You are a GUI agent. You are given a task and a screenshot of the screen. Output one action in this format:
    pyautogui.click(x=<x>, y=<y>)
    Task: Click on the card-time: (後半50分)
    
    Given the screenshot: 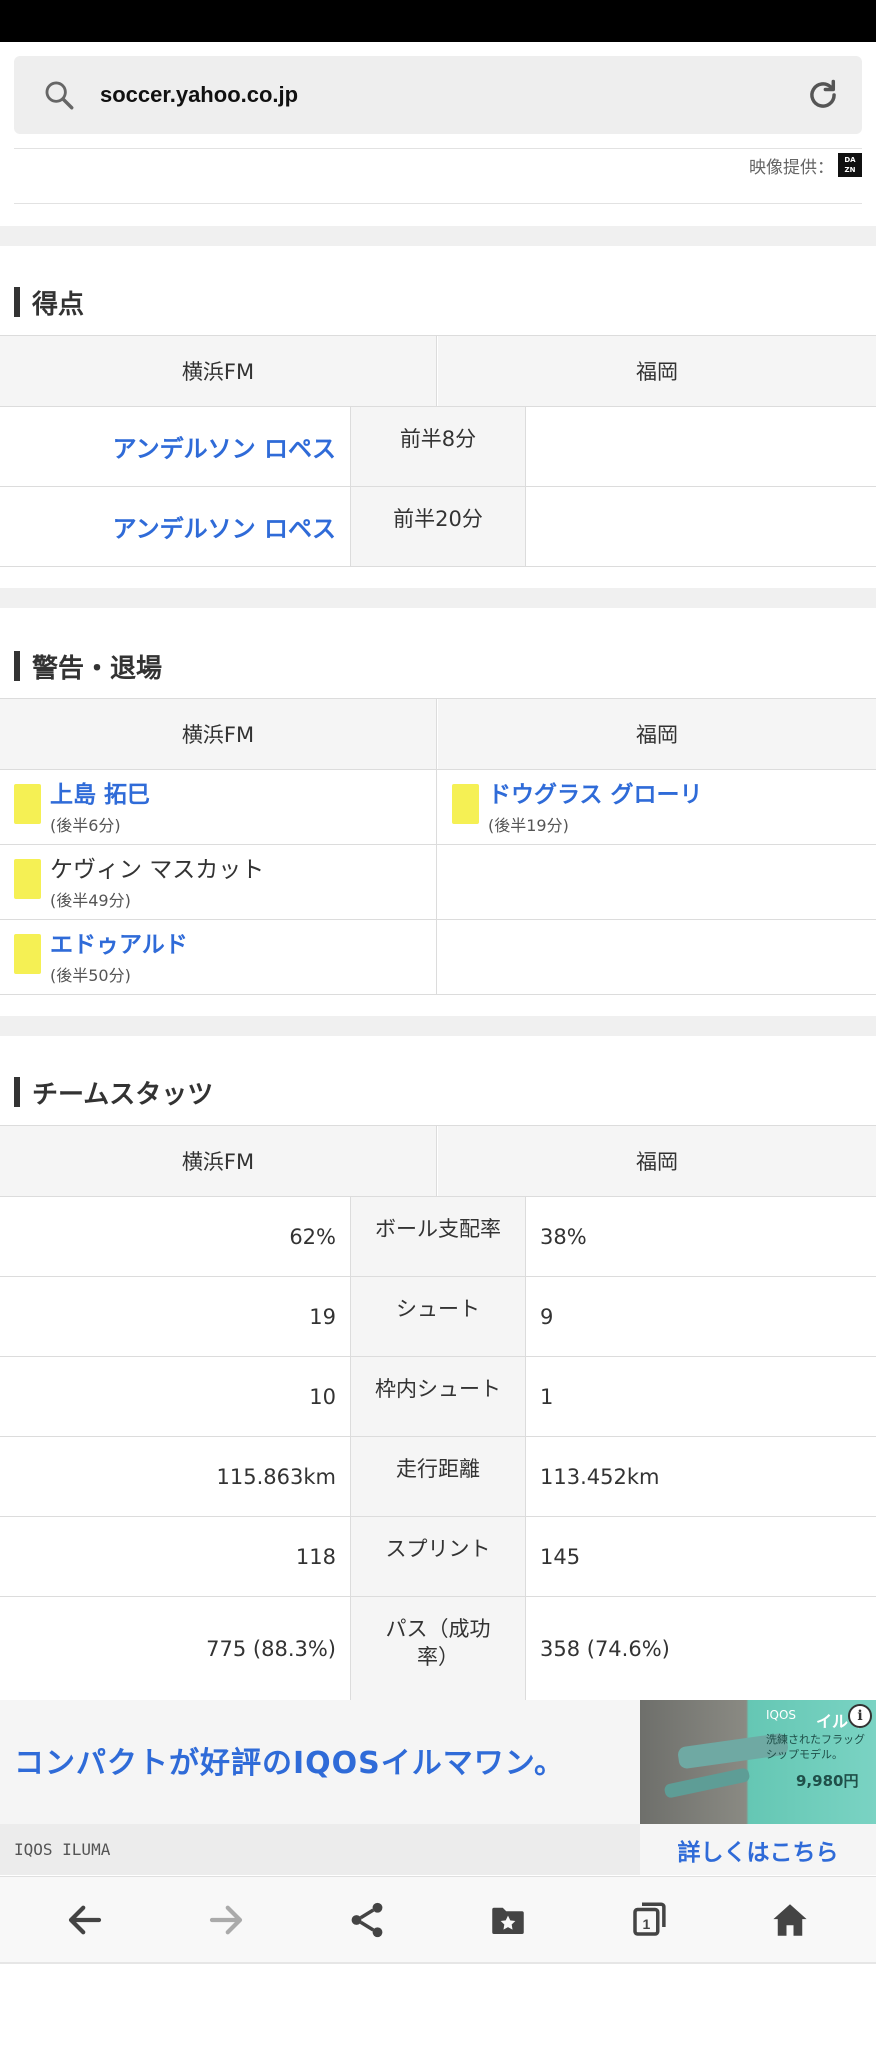 What is the action you would take?
    pyautogui.click(x=90, y=975)
    